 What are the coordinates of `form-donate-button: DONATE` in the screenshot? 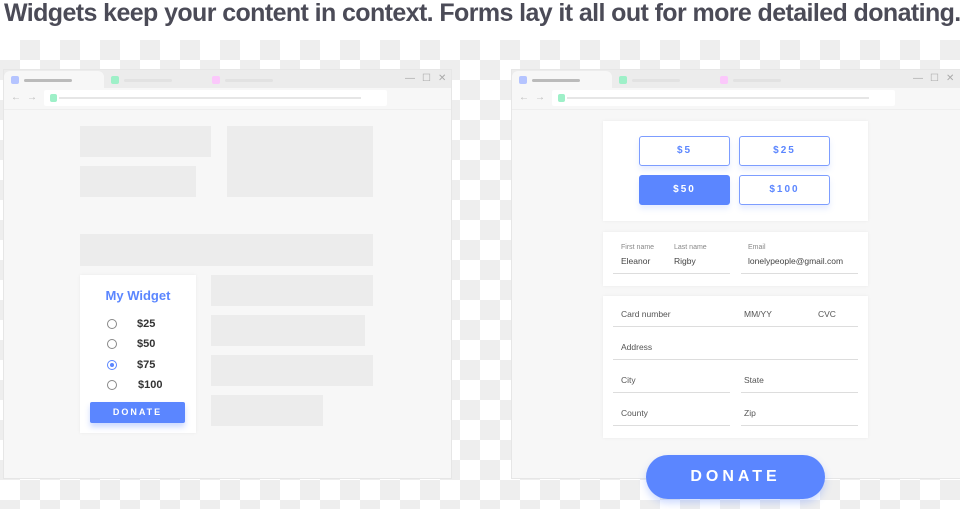 It's located at (735, 477).